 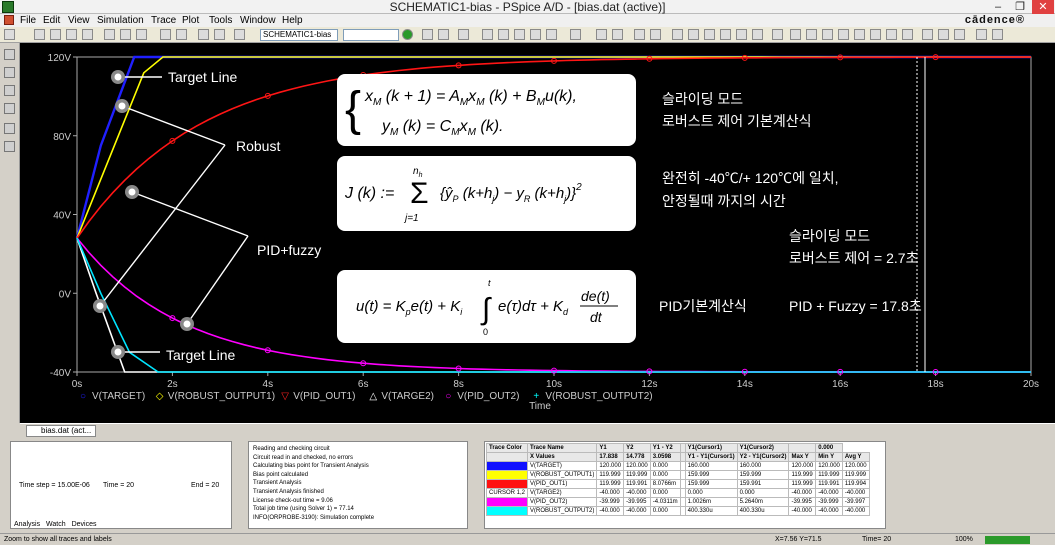 What do you see at coordinates (741, 34) in the screenshot?
I see `cursor-min-icon` at bounding box center [741, 34].